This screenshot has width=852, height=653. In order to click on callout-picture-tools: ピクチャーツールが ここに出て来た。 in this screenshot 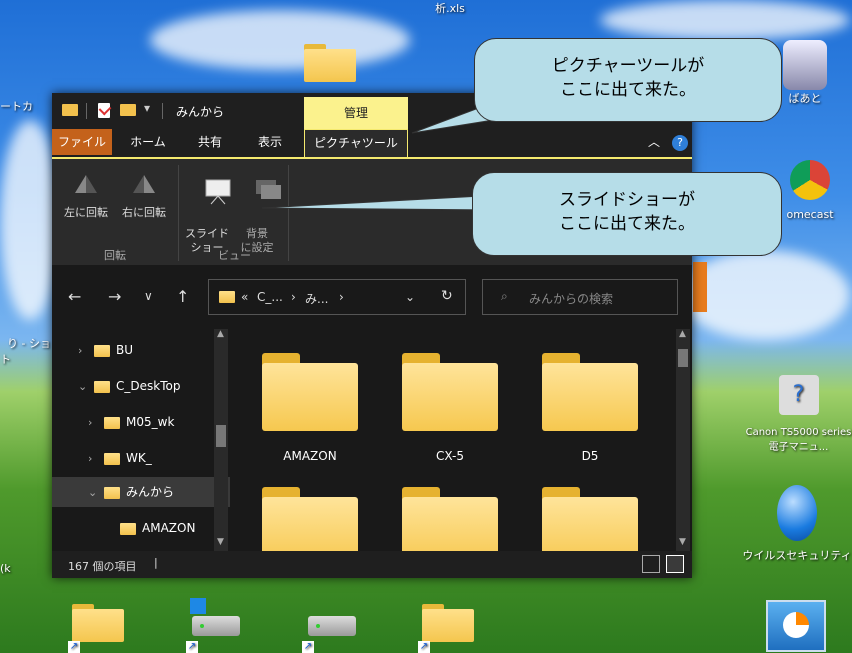, I will do `click(628, 80)`.